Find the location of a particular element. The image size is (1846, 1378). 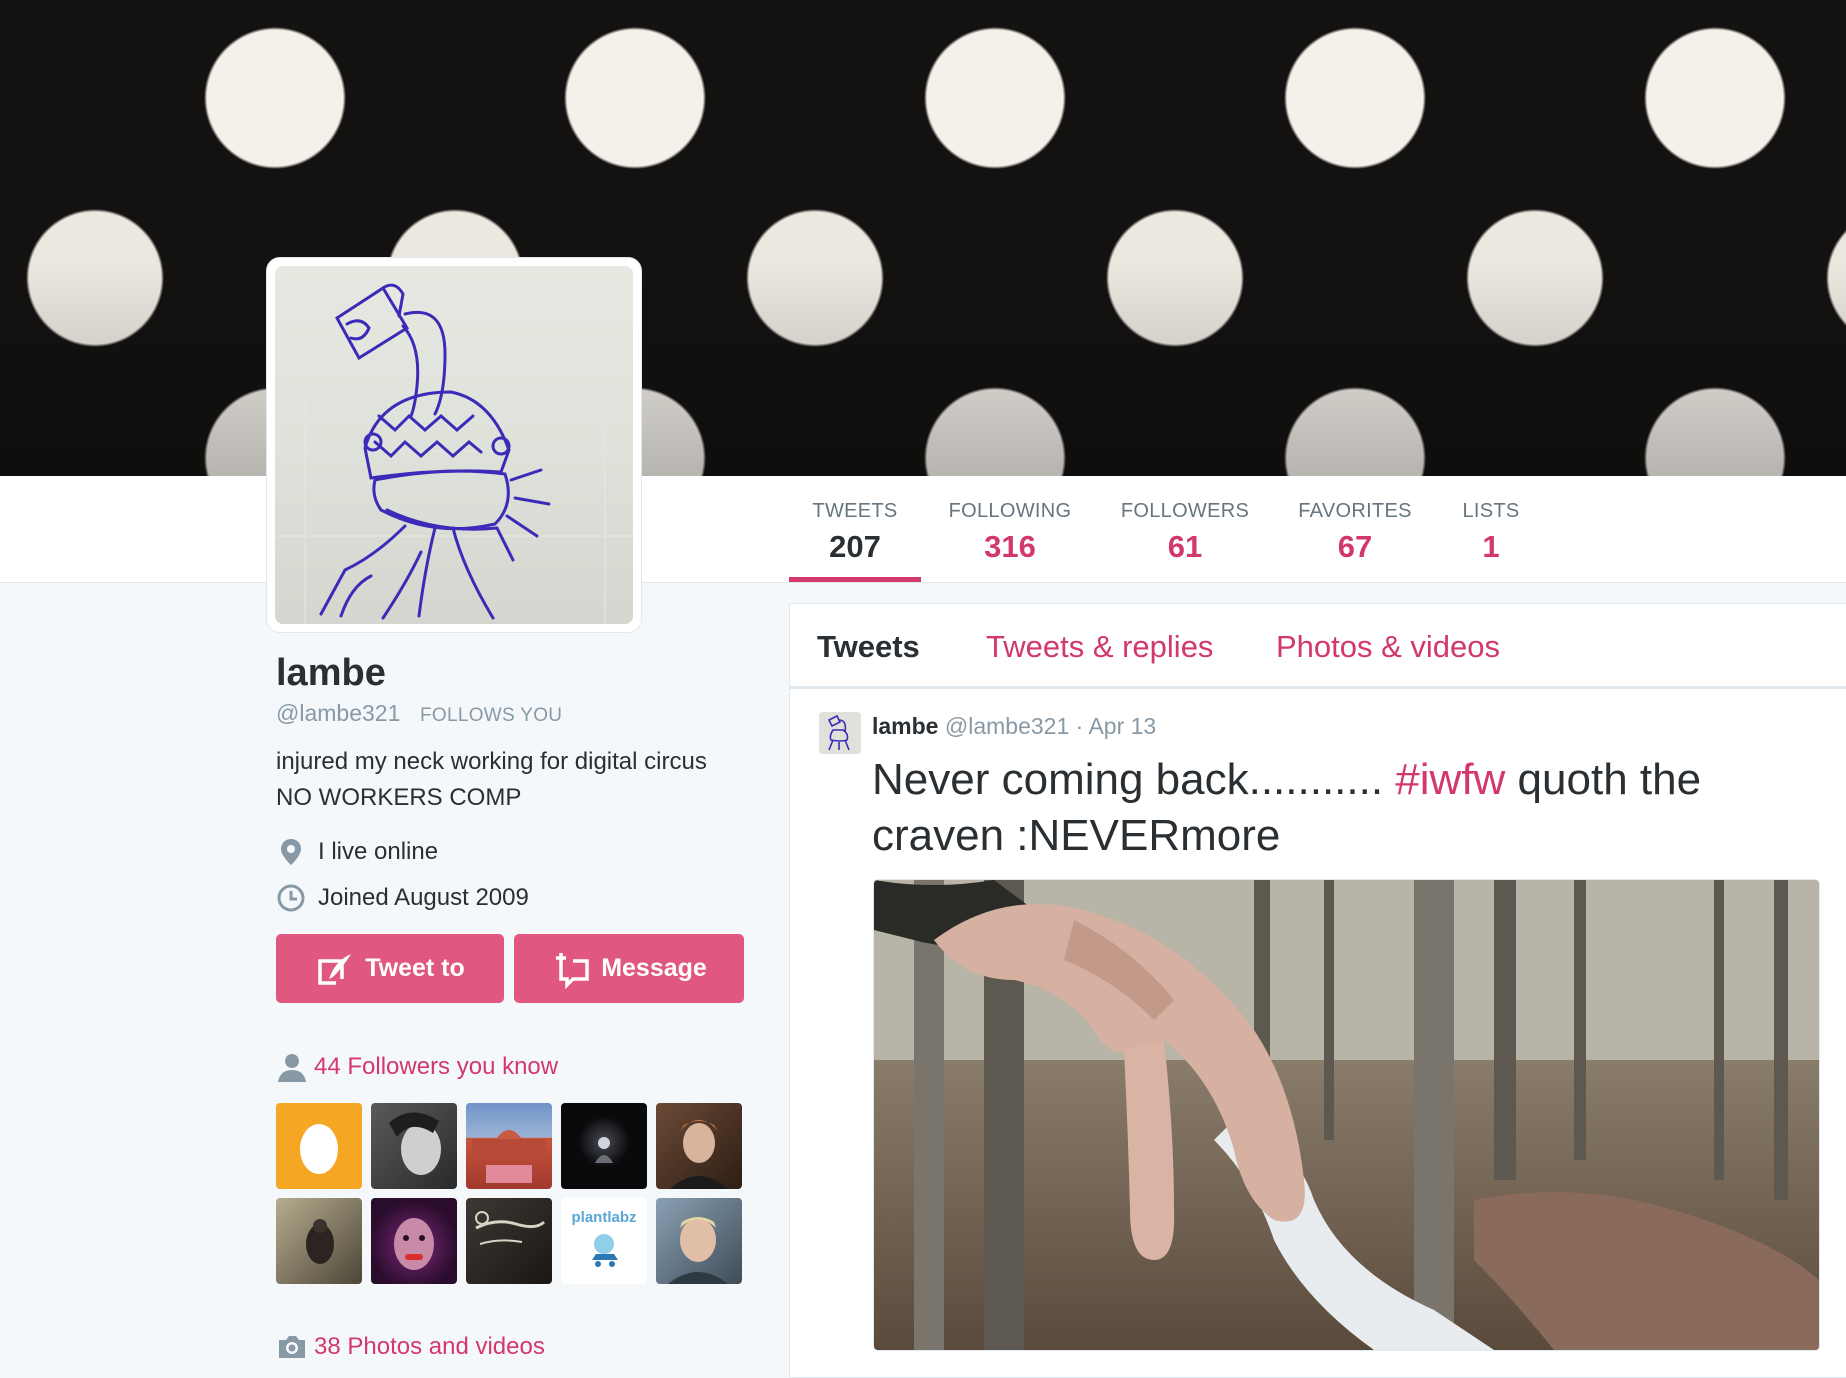

sign-avatar-icon is located at coordinates (510, 1228).